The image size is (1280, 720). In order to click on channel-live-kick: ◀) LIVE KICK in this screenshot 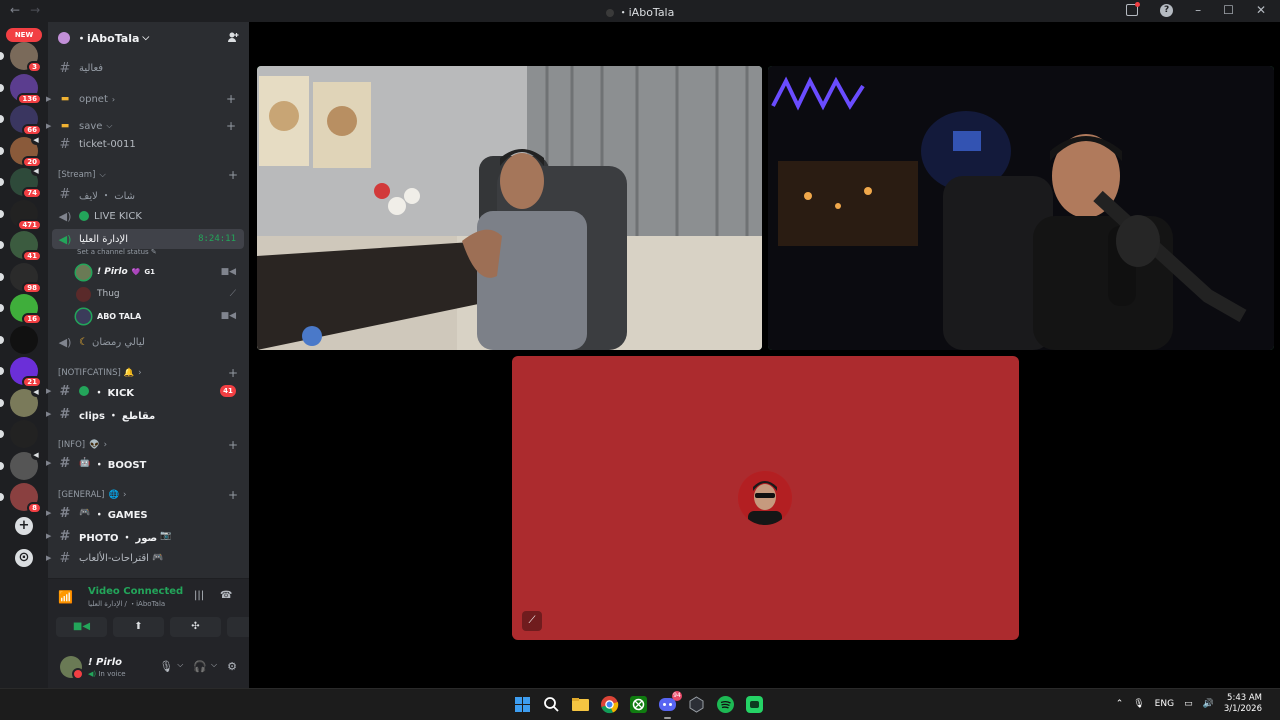, I will do `click(148, 216)`.